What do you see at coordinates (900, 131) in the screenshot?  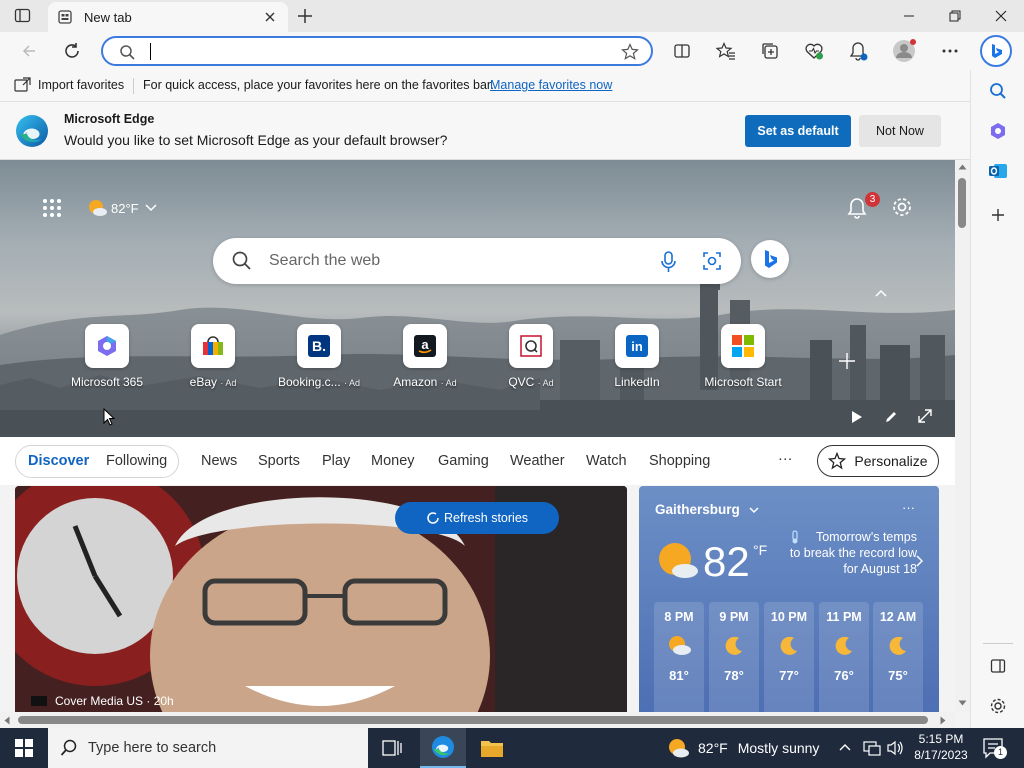 I see `not-now-button: Not Now` at bounding box center [900, 131].